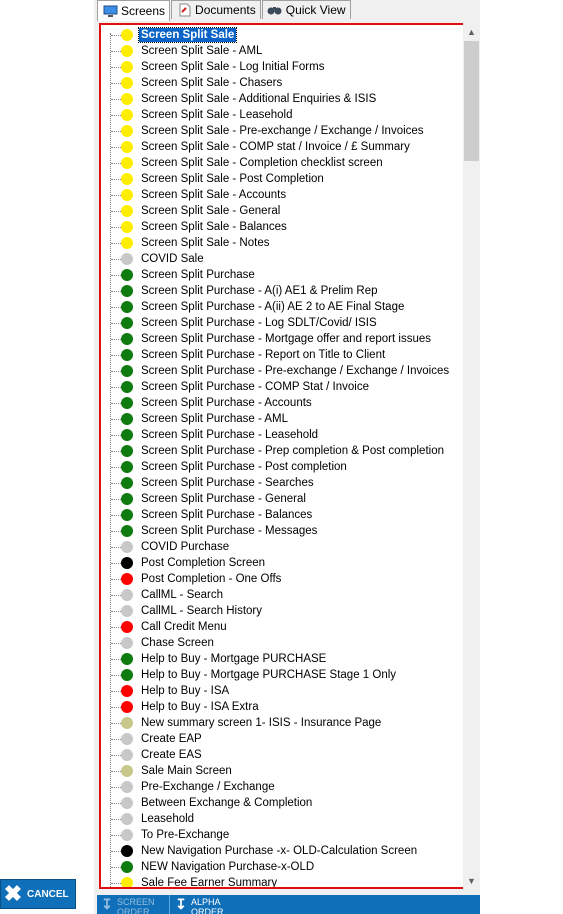 This screenshot has width=563, height=914. What do you see at coordinates (276, 739) in the screenshot?
I see `tree-item: Create EAP` at bounding box center [276, 739].